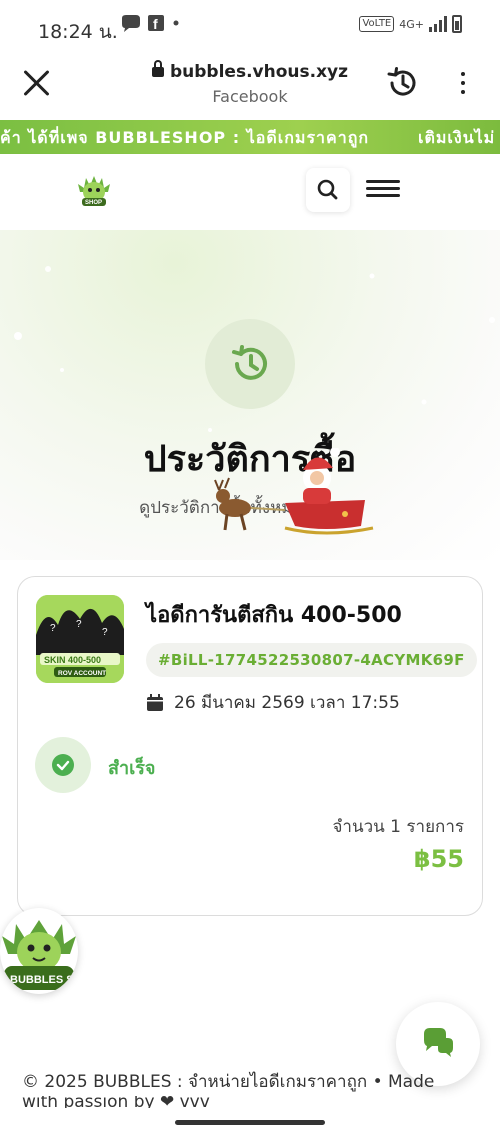  I want to click on browser-toolbar: bubbles.vhous.xyz Facebook, so click(250, 85).